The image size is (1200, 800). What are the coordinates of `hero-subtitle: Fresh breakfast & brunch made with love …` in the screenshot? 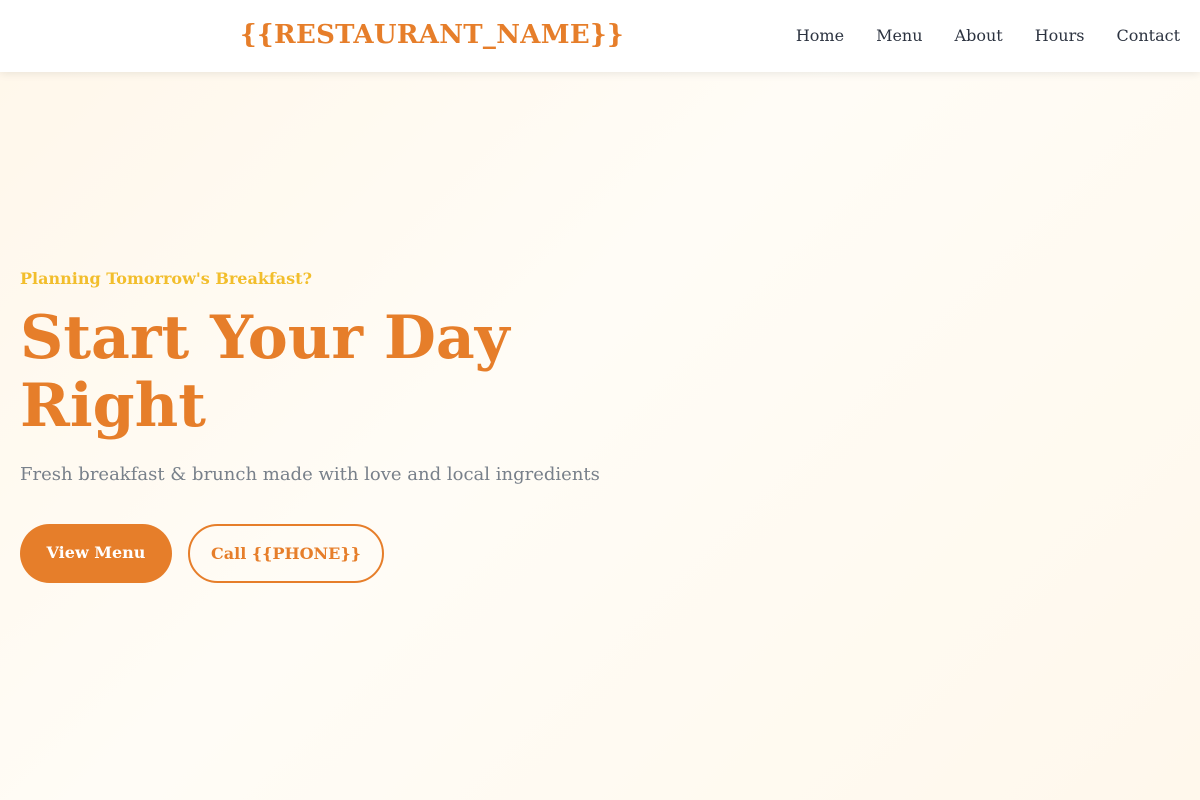 It's located at (310, 474).